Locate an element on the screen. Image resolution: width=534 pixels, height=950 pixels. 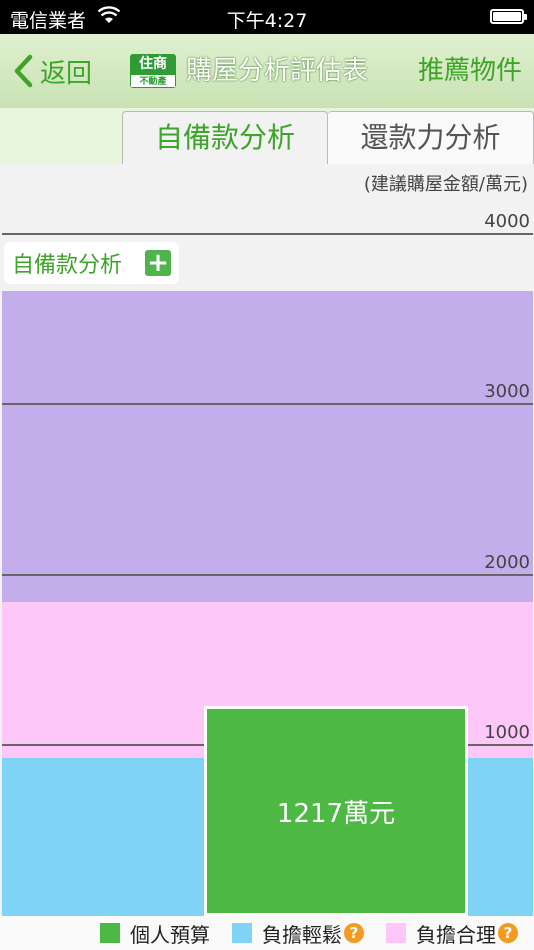
battery-icon is located at coordinates (508, 16).